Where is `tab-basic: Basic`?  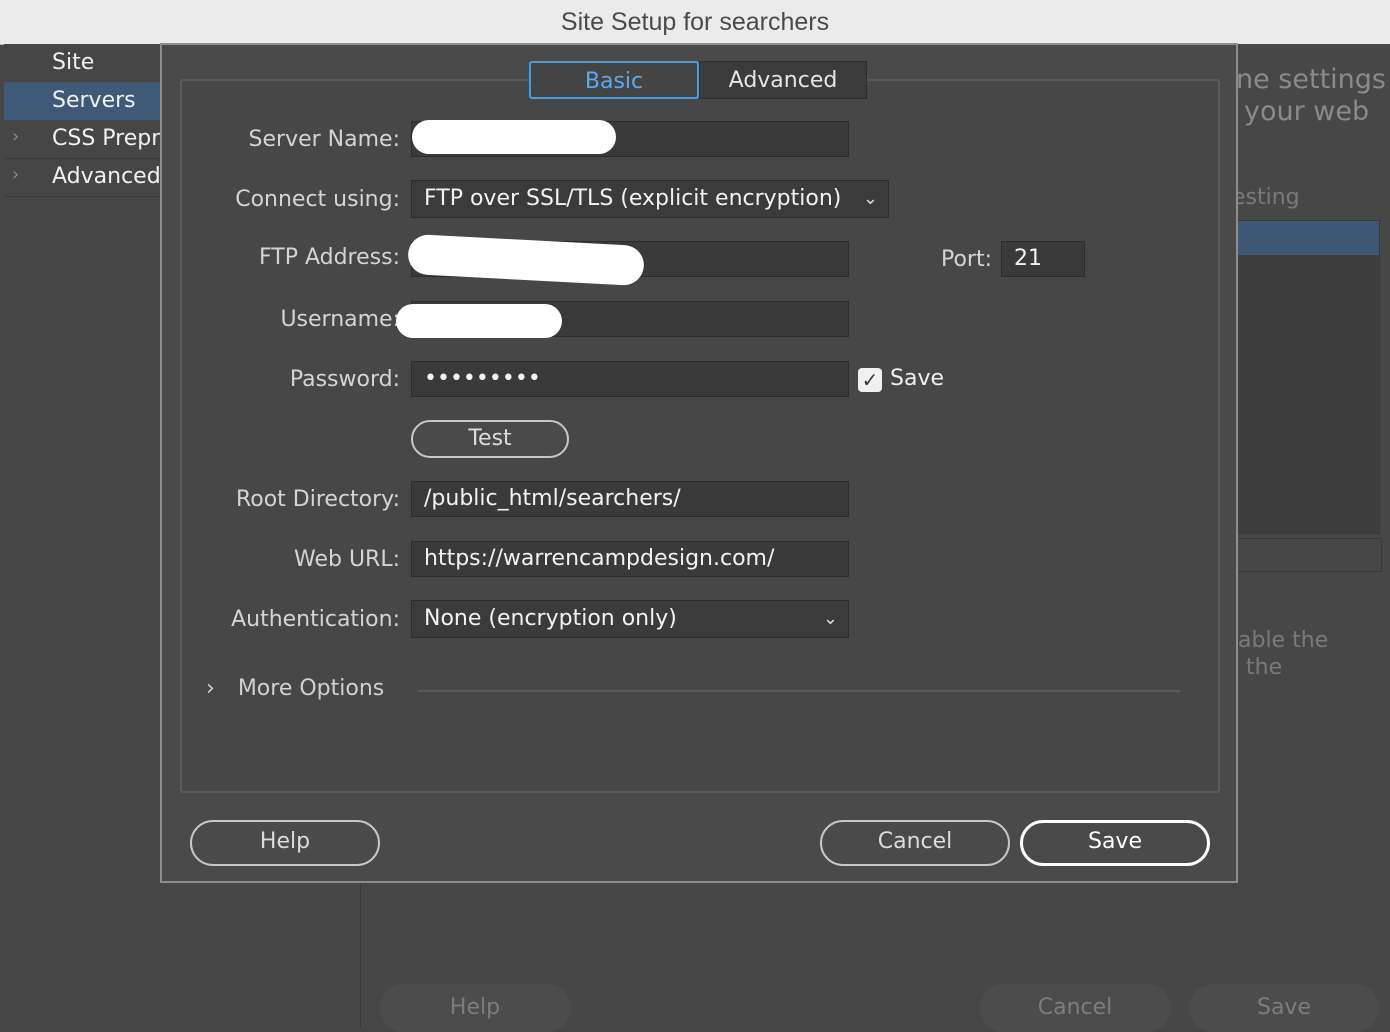
tab-basic: Basic is located at coordinates (614, 80).